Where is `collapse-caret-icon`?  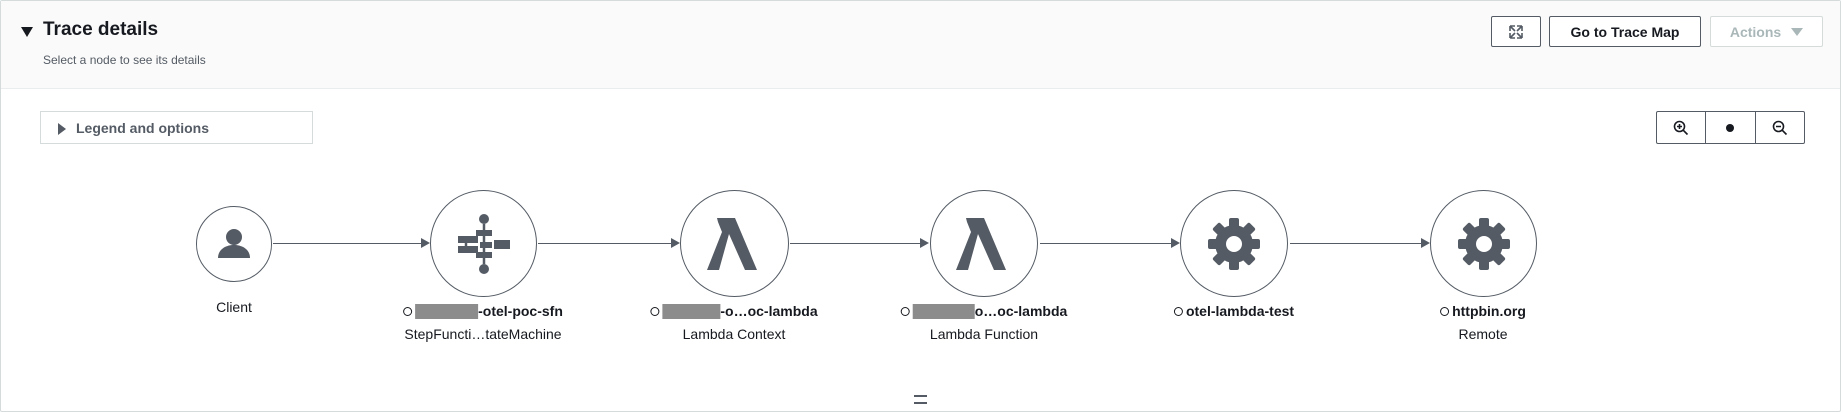 collapse-caret-icon is located at coordinates (27, 32).